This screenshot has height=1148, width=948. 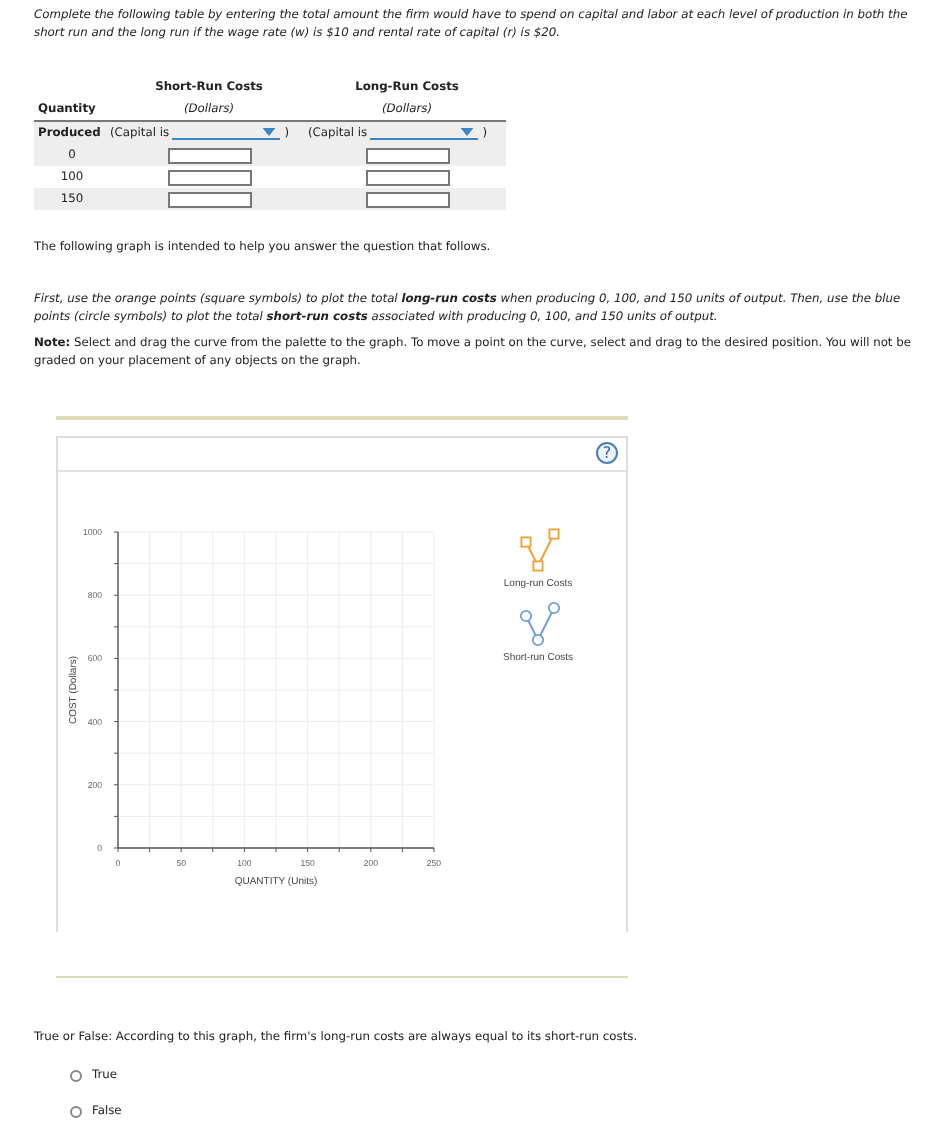 I want to click on help-button: ?, so click(x=607, y=453).